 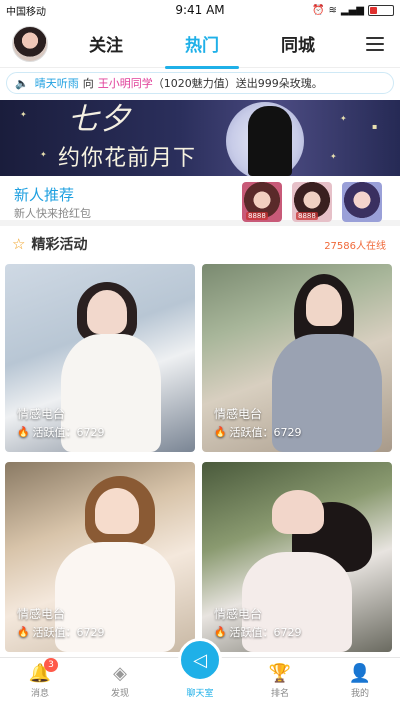 What do you see at coordinates (200, 244) in the screenshot?
I see `activity-header: ☆ 精彩活动 27586人在线` at bounding box center [200, 244].